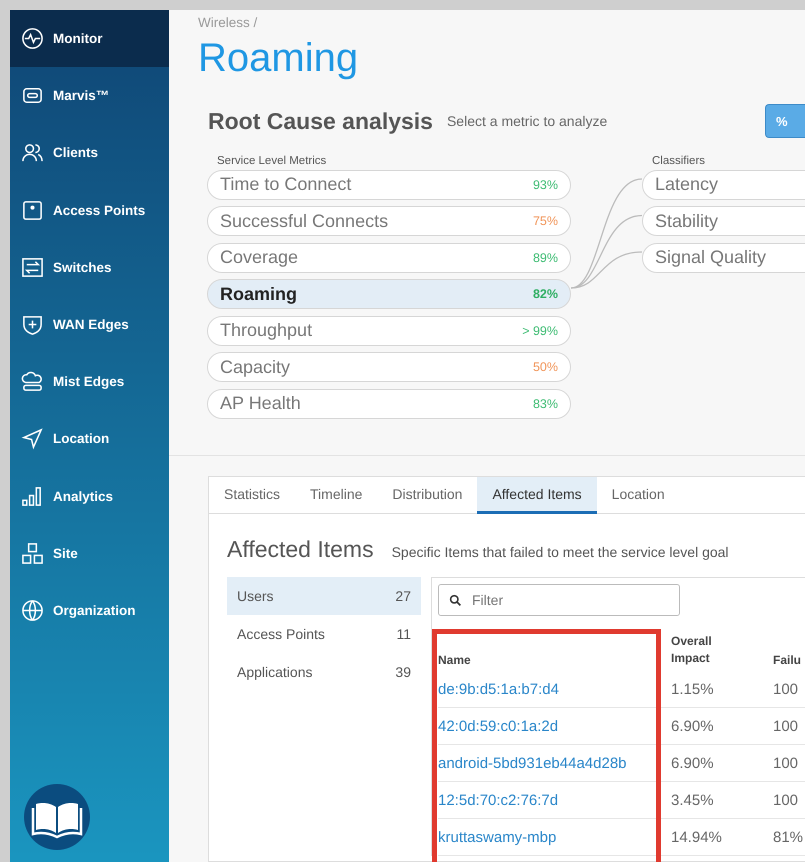 The height and width of the screenshot is (862, 805). Describe the element at coordinates (389, 294) in the screenshot. I see `metric-pill: Roaming 82%` at that location.